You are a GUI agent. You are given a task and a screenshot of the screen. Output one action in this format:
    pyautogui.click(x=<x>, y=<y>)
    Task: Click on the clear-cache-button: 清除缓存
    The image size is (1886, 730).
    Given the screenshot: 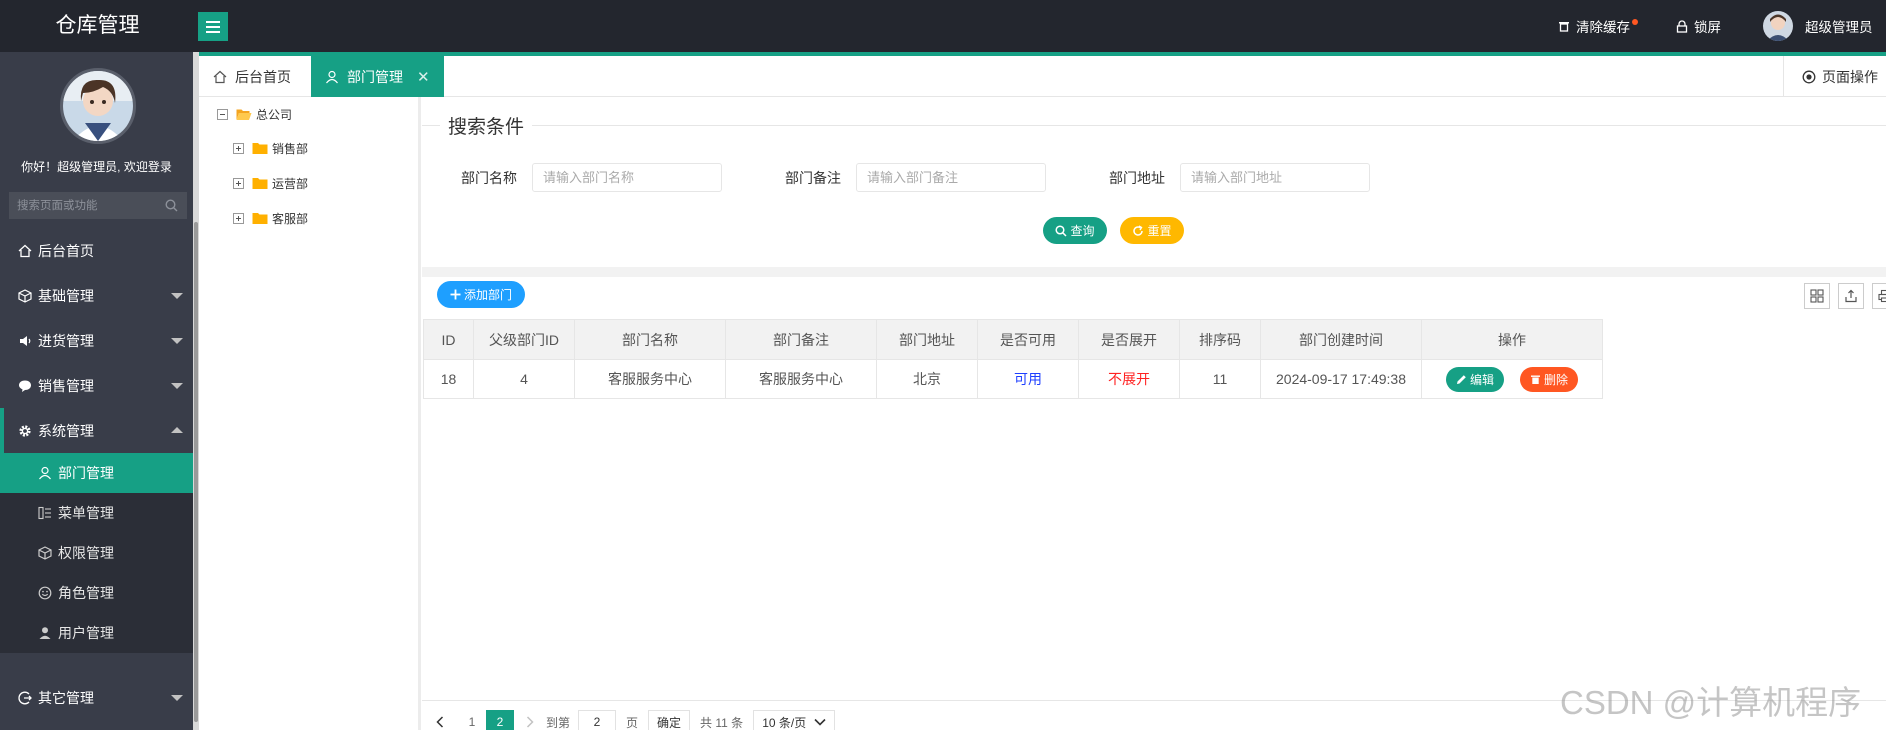 What is the action you would take?
    pyautogui.click(x=1598, y=26)
    